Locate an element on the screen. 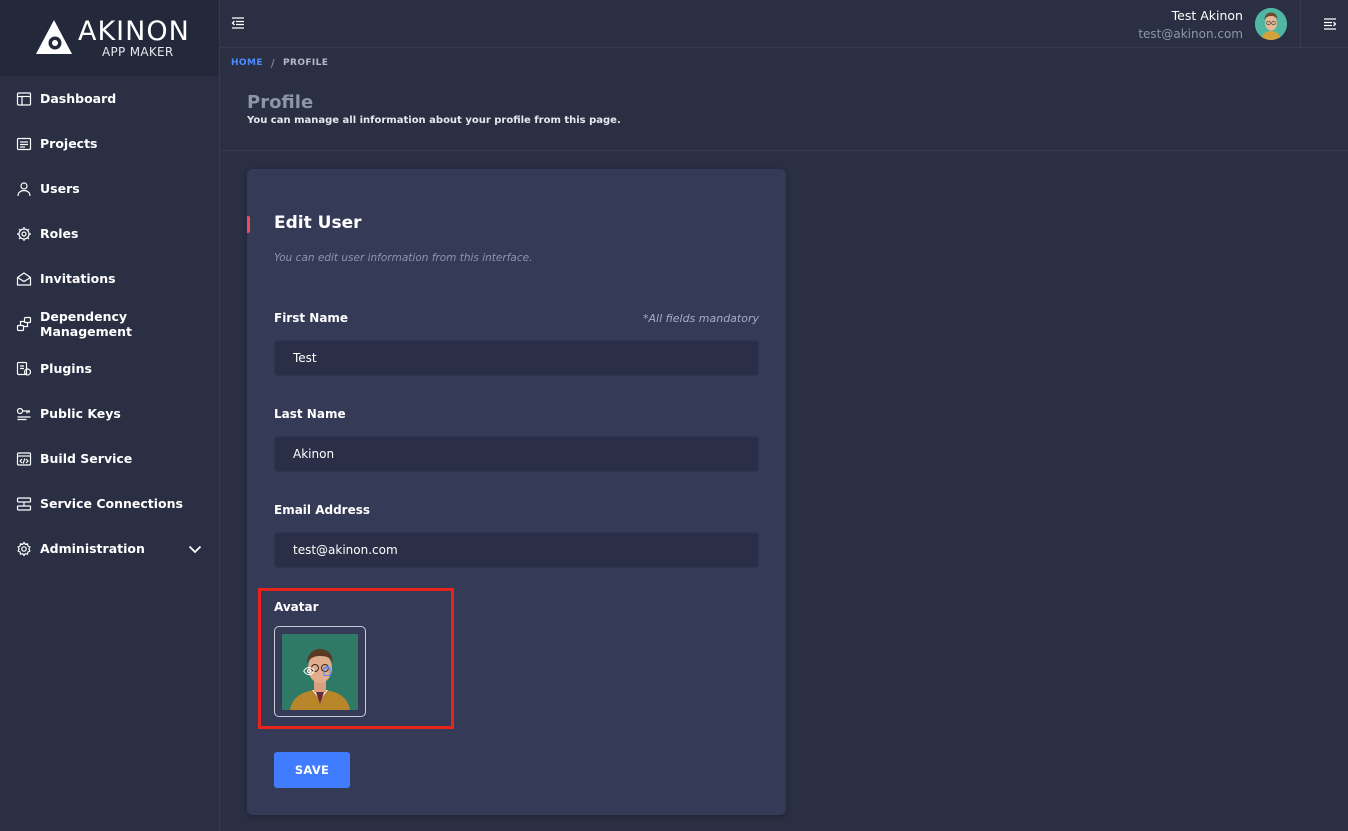 Image resolution: width=1348 pixels, height=831 pixels. avatar-actions is located at coordinates (318, 671).